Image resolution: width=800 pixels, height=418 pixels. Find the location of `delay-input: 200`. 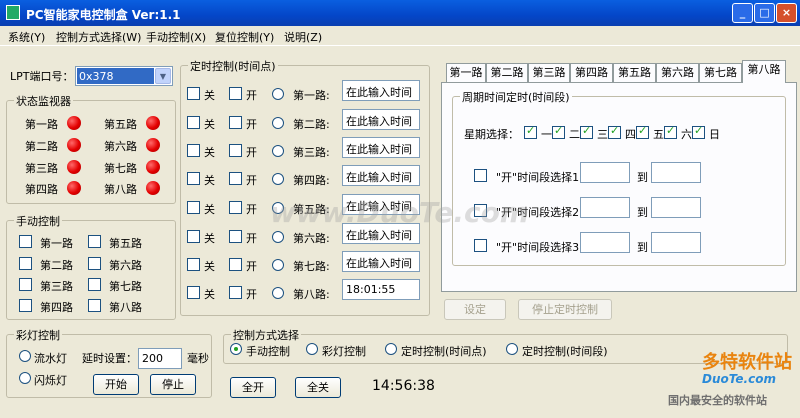

delay-input: 200 is located at coordinates (160, 358).